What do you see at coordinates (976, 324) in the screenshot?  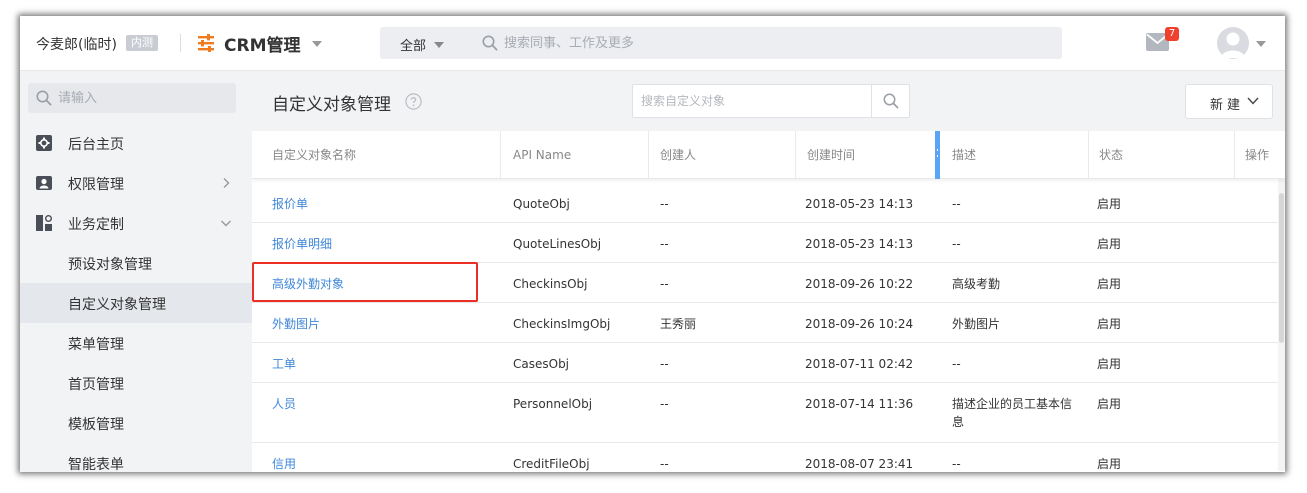 I see `description-cell: 外勤图片` at bounding box center [976, 324].